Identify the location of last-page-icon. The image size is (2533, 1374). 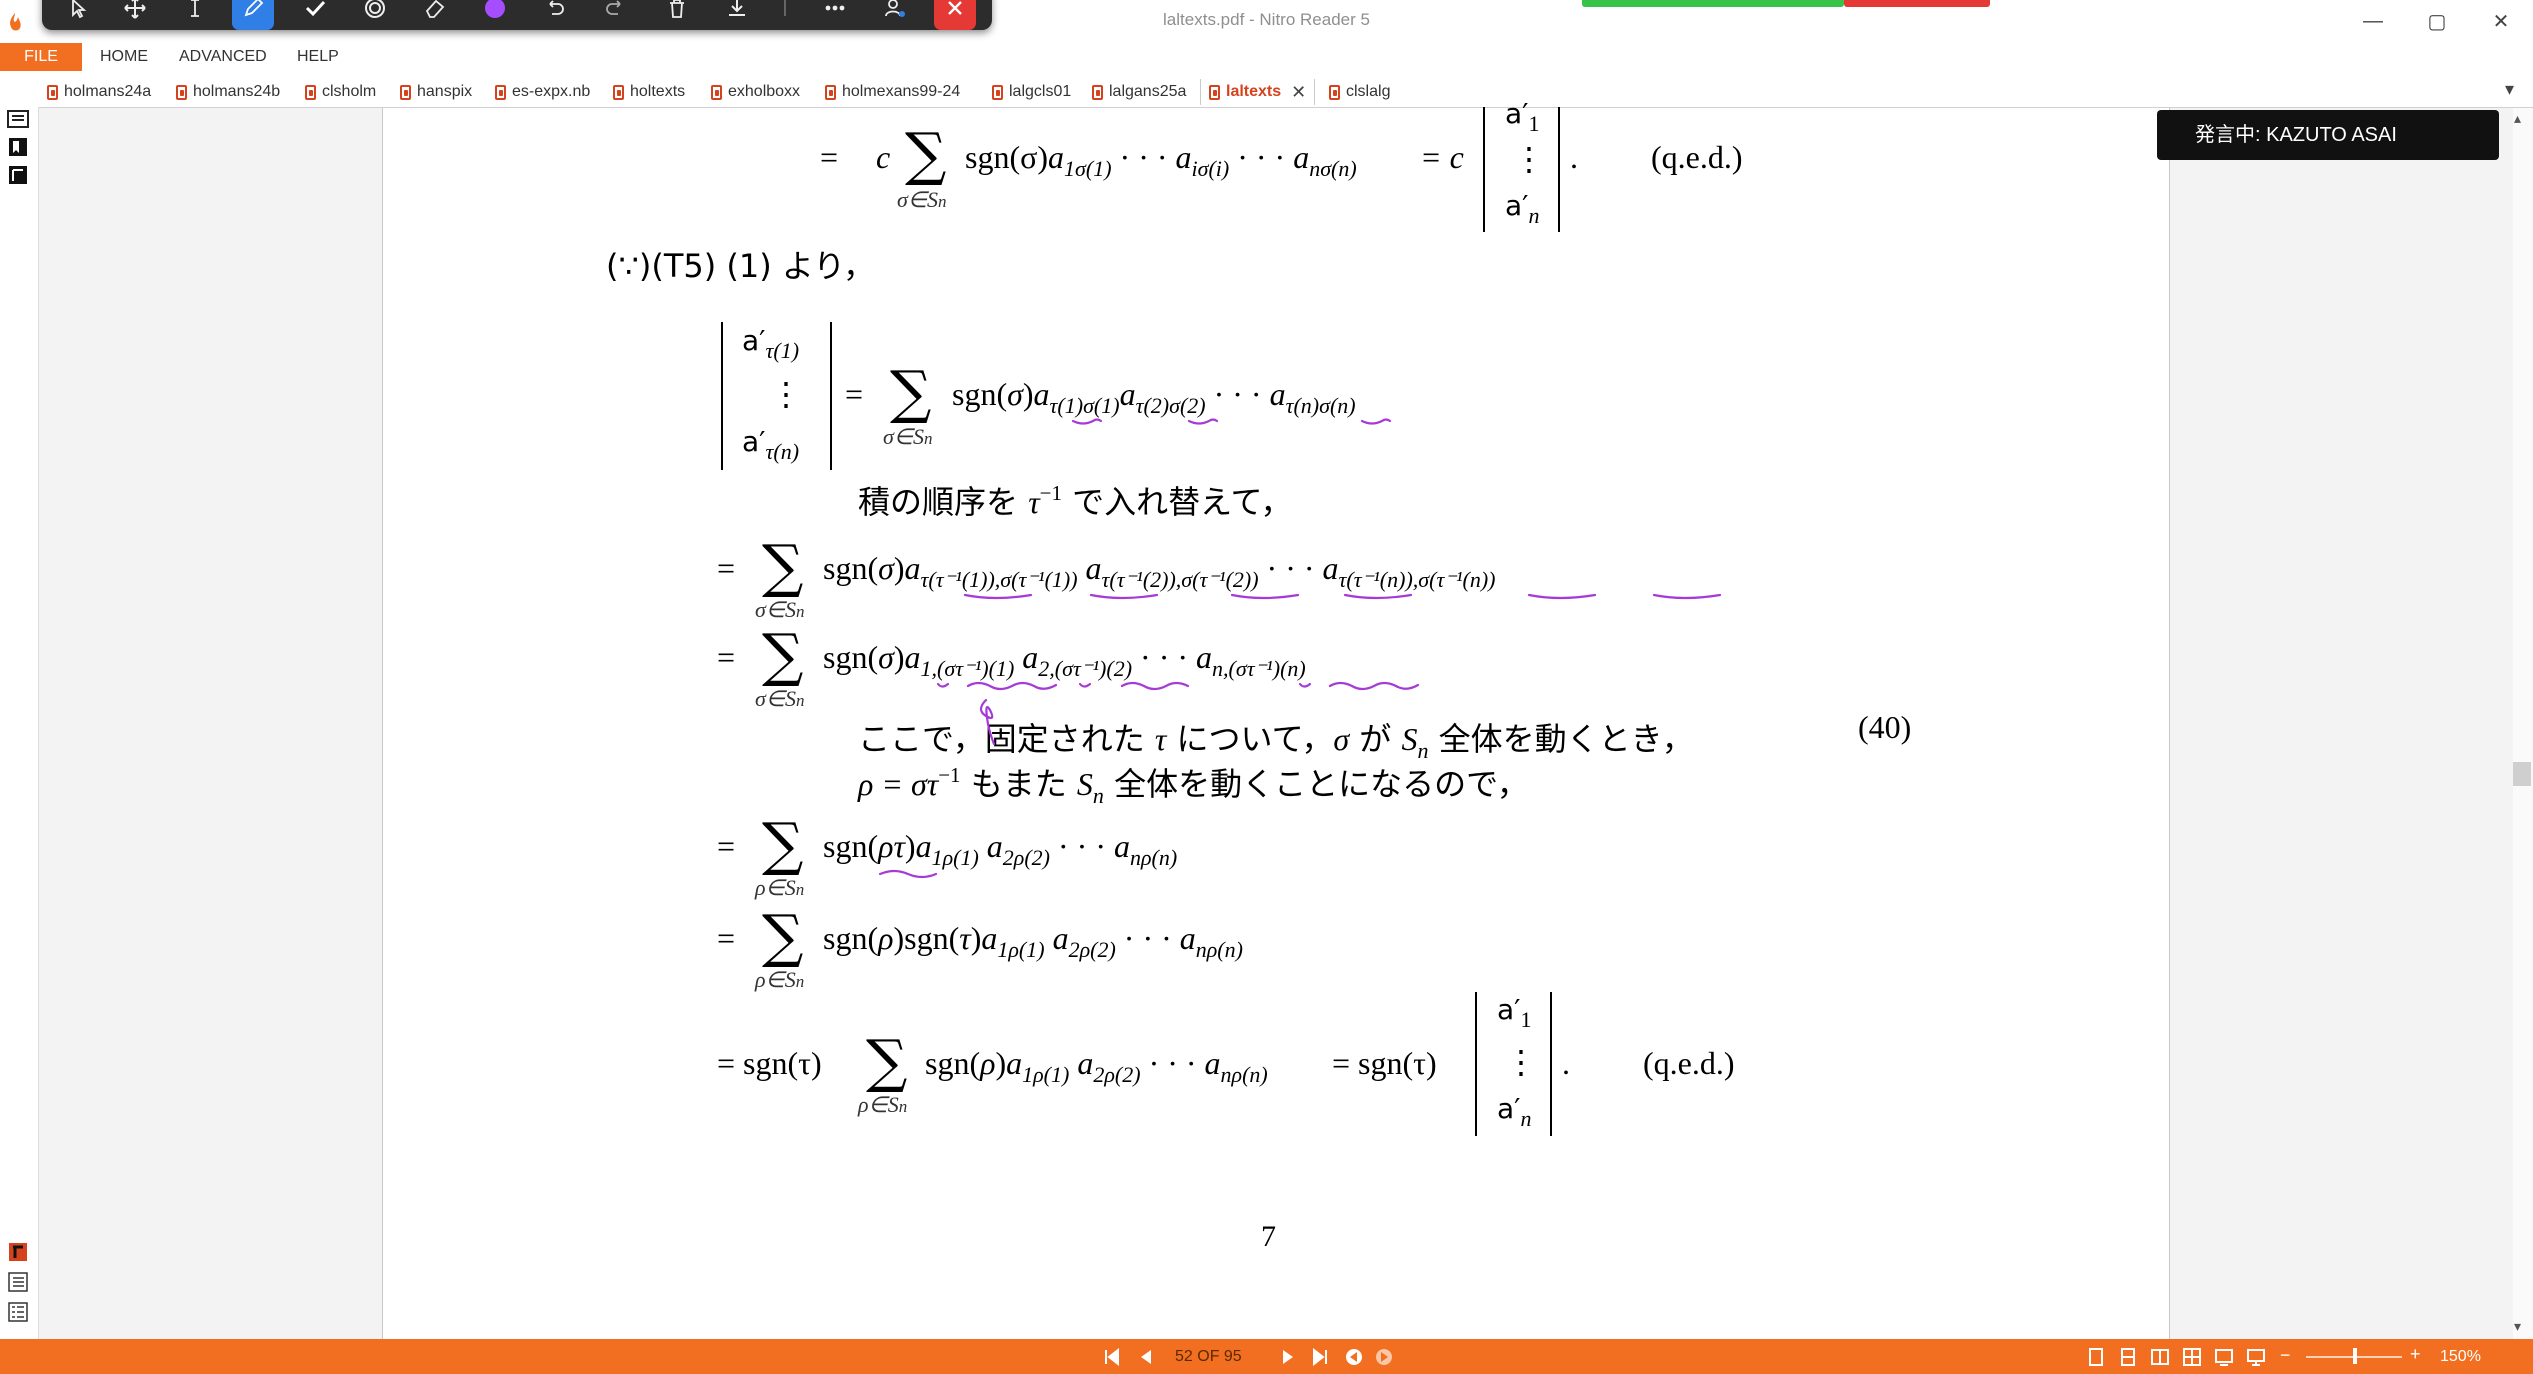
(1320, 1357).